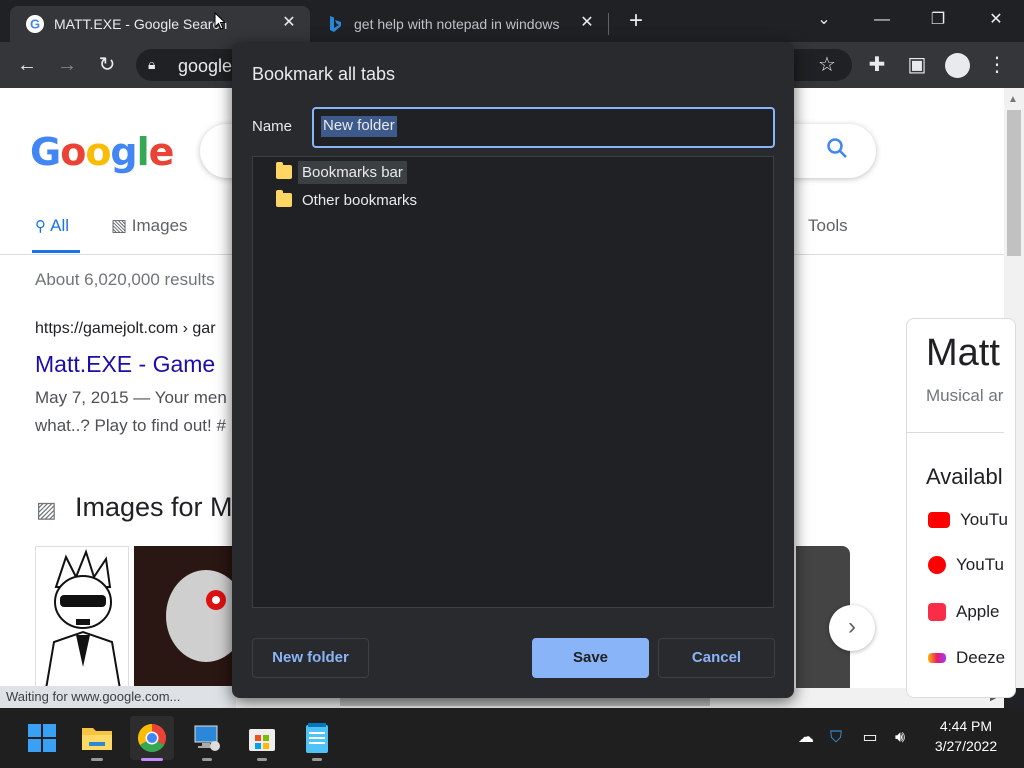  What do you see at coordinates (852, 628) in the screenshot?
I see `chevron-right-icon: ›` at bounding box center [852, 628].